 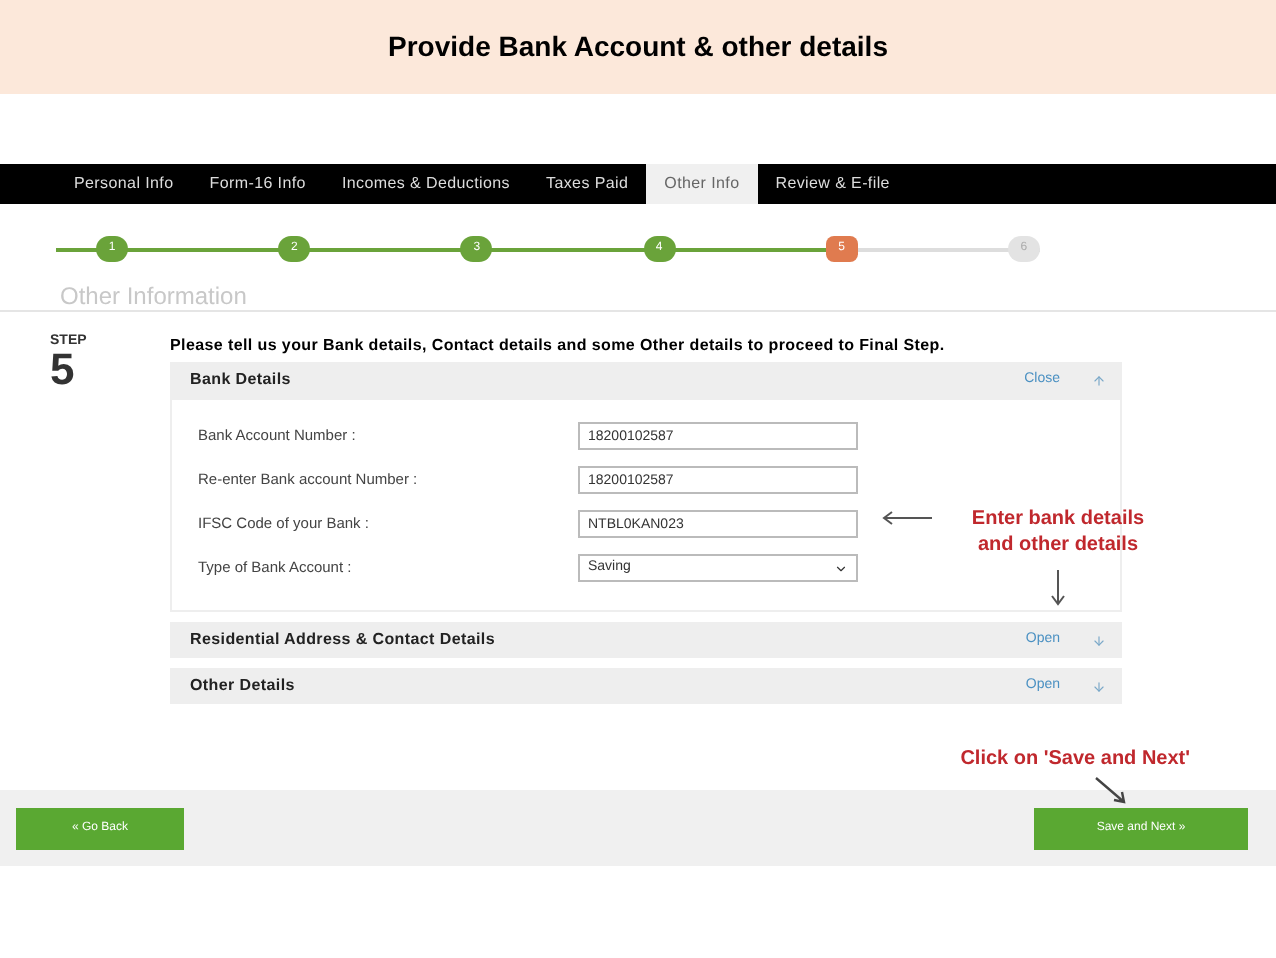 I want to click on panel-title: Other Details, so click(x=243, y=686).